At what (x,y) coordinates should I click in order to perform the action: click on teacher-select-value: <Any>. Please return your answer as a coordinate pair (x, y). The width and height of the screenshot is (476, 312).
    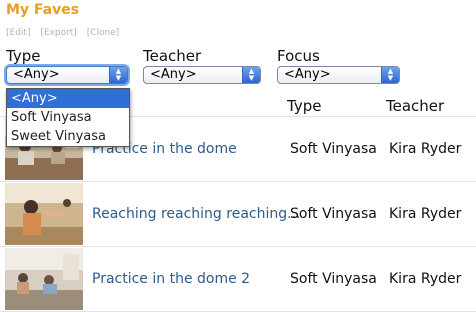
    Looking at the image, I should click on (173, 74).